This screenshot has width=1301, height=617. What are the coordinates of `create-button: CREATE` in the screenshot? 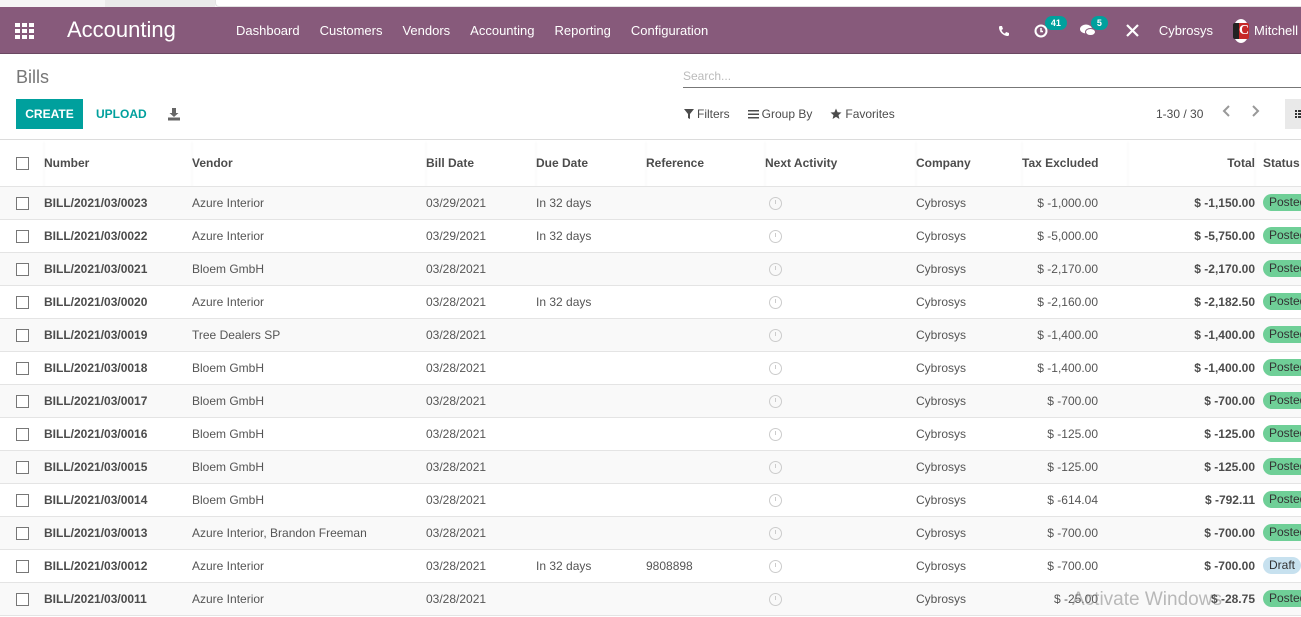 It's located at (49, 114).